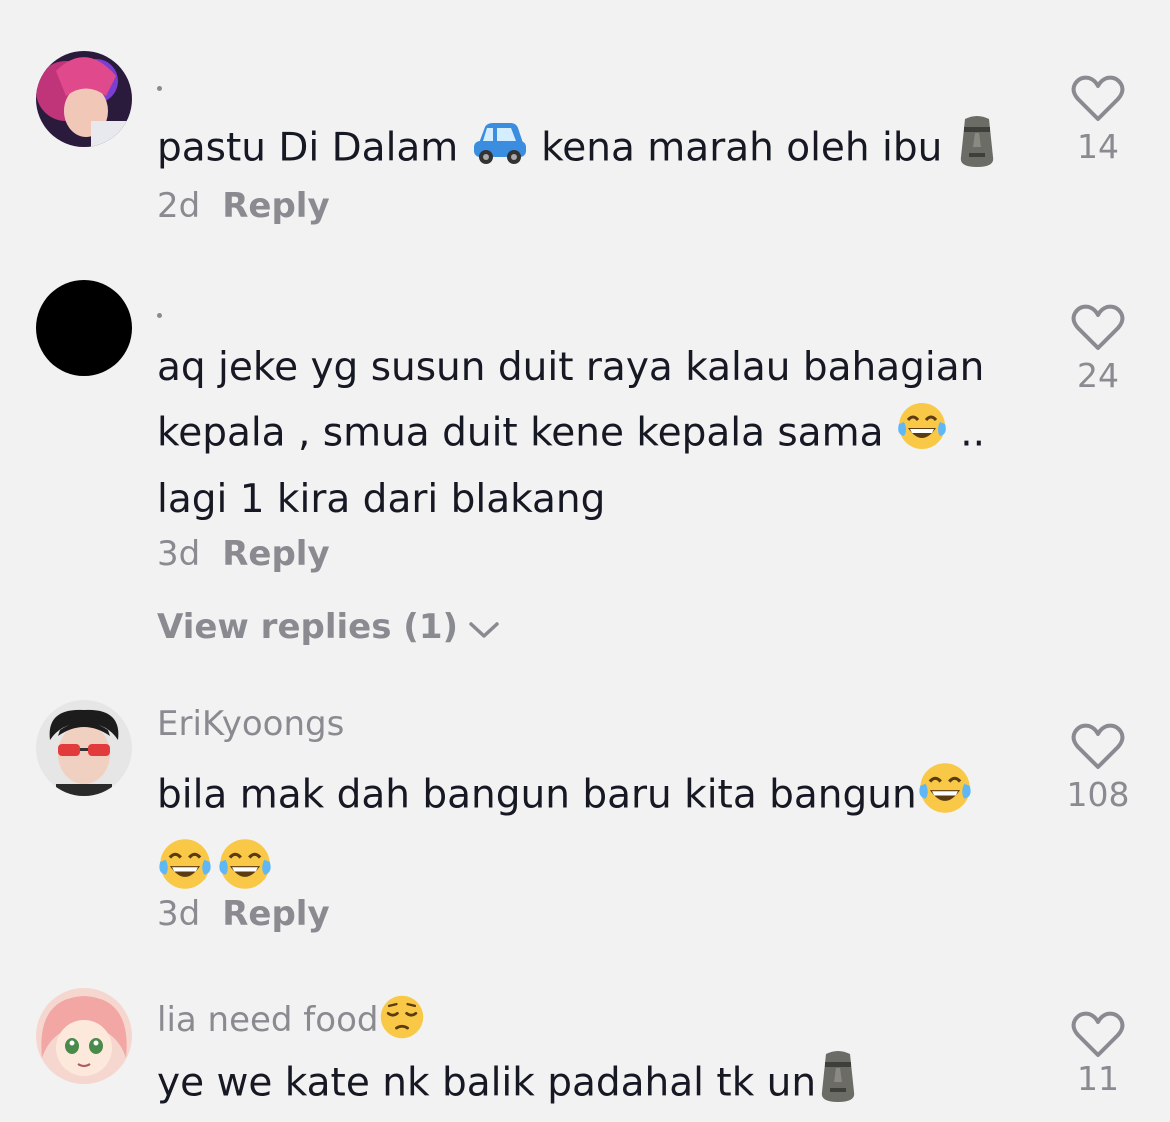 The height and width of the screenshot is (1122, 1170). I want to click on username: lia need food, so click(291, 1021).